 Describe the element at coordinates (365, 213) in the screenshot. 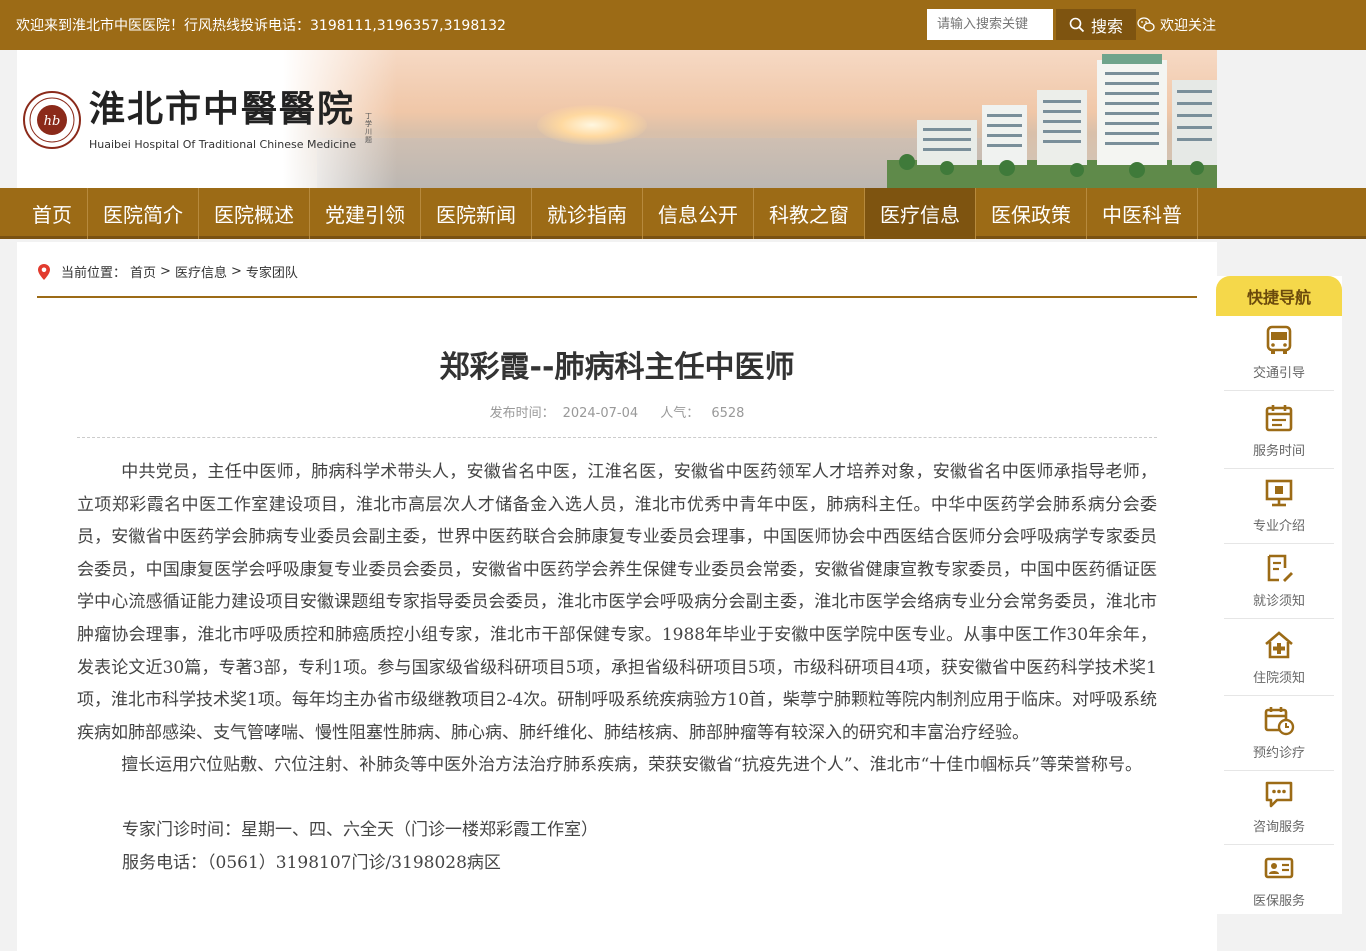

I see `nav-item-party-building: 党建引领` at that location.